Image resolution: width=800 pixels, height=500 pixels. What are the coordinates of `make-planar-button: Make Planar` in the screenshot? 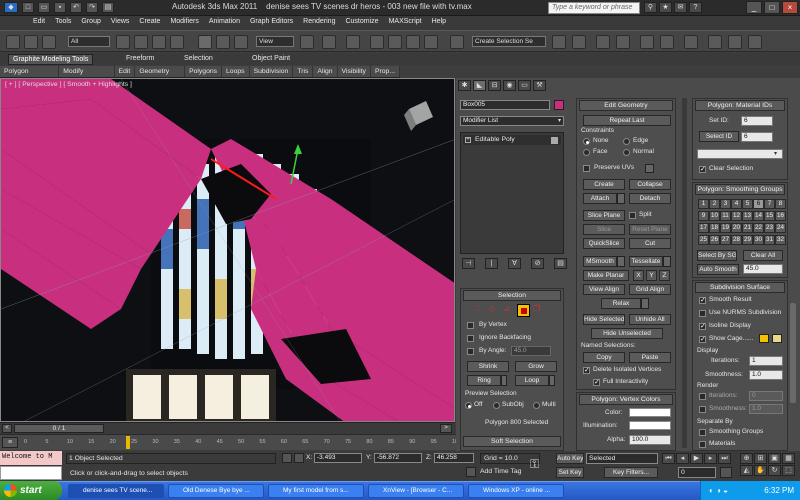 It's located at (606, 275).